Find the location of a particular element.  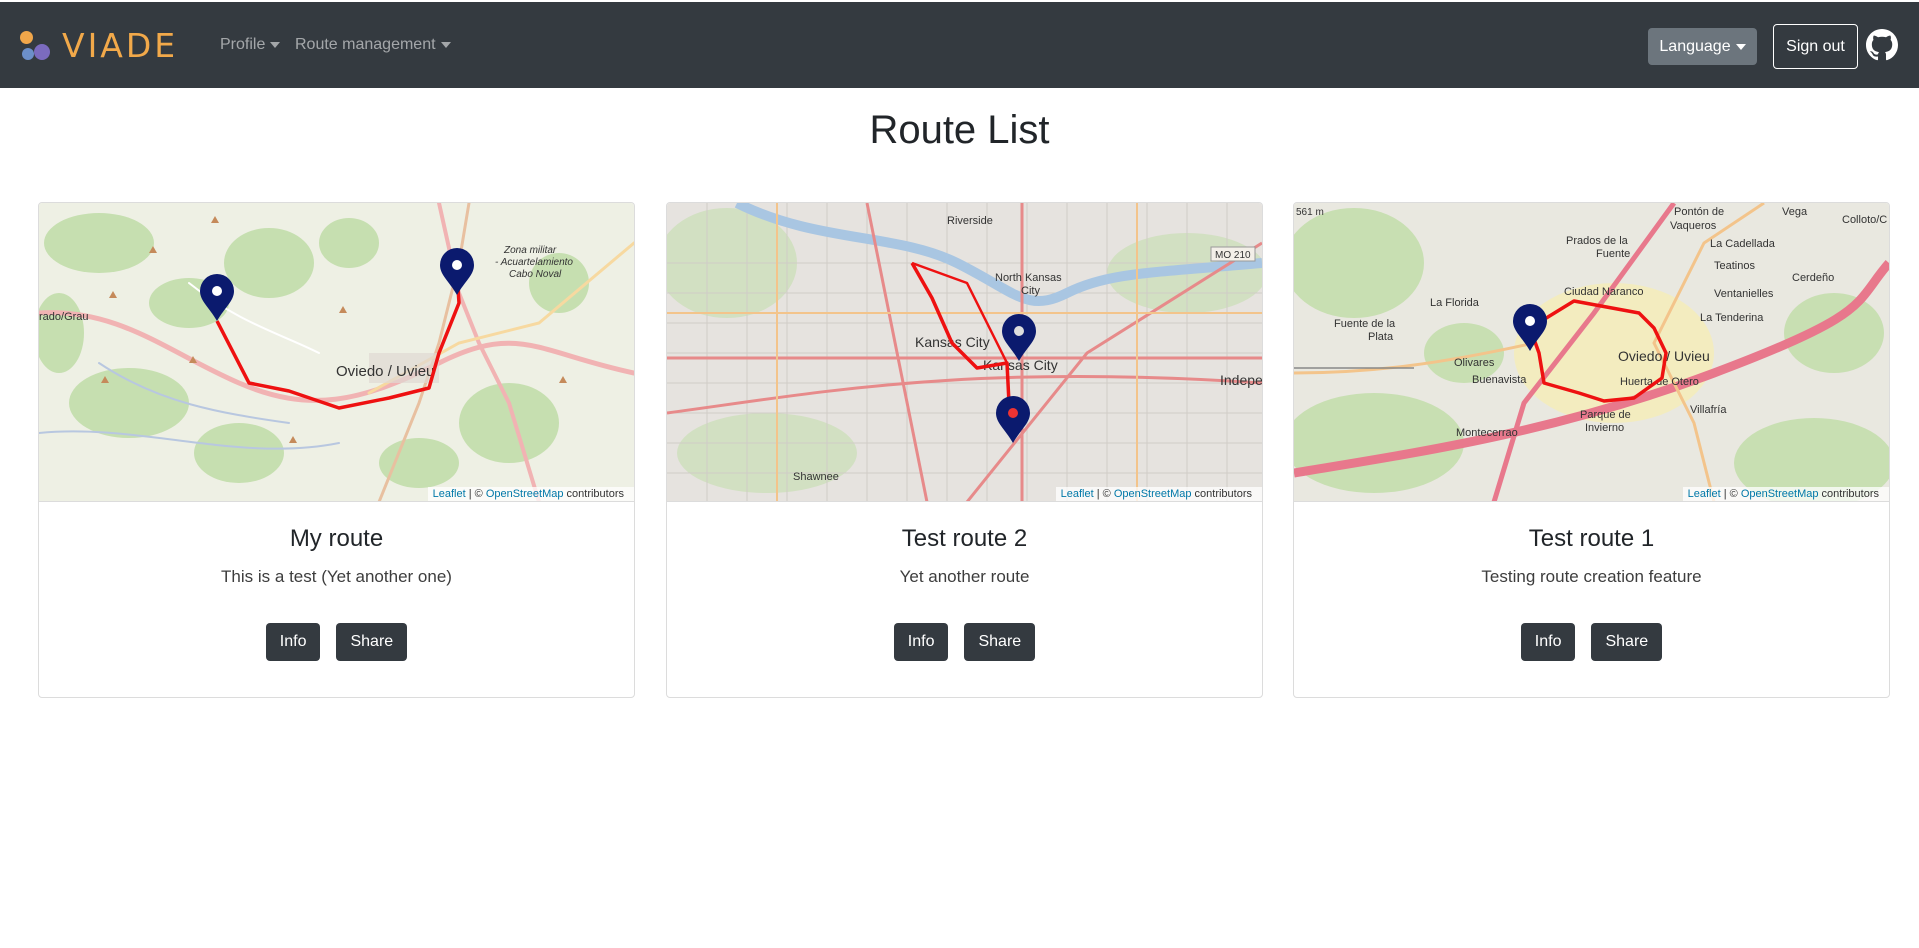

brand-logo-link: VIADE is located at coordinates (98, 46).